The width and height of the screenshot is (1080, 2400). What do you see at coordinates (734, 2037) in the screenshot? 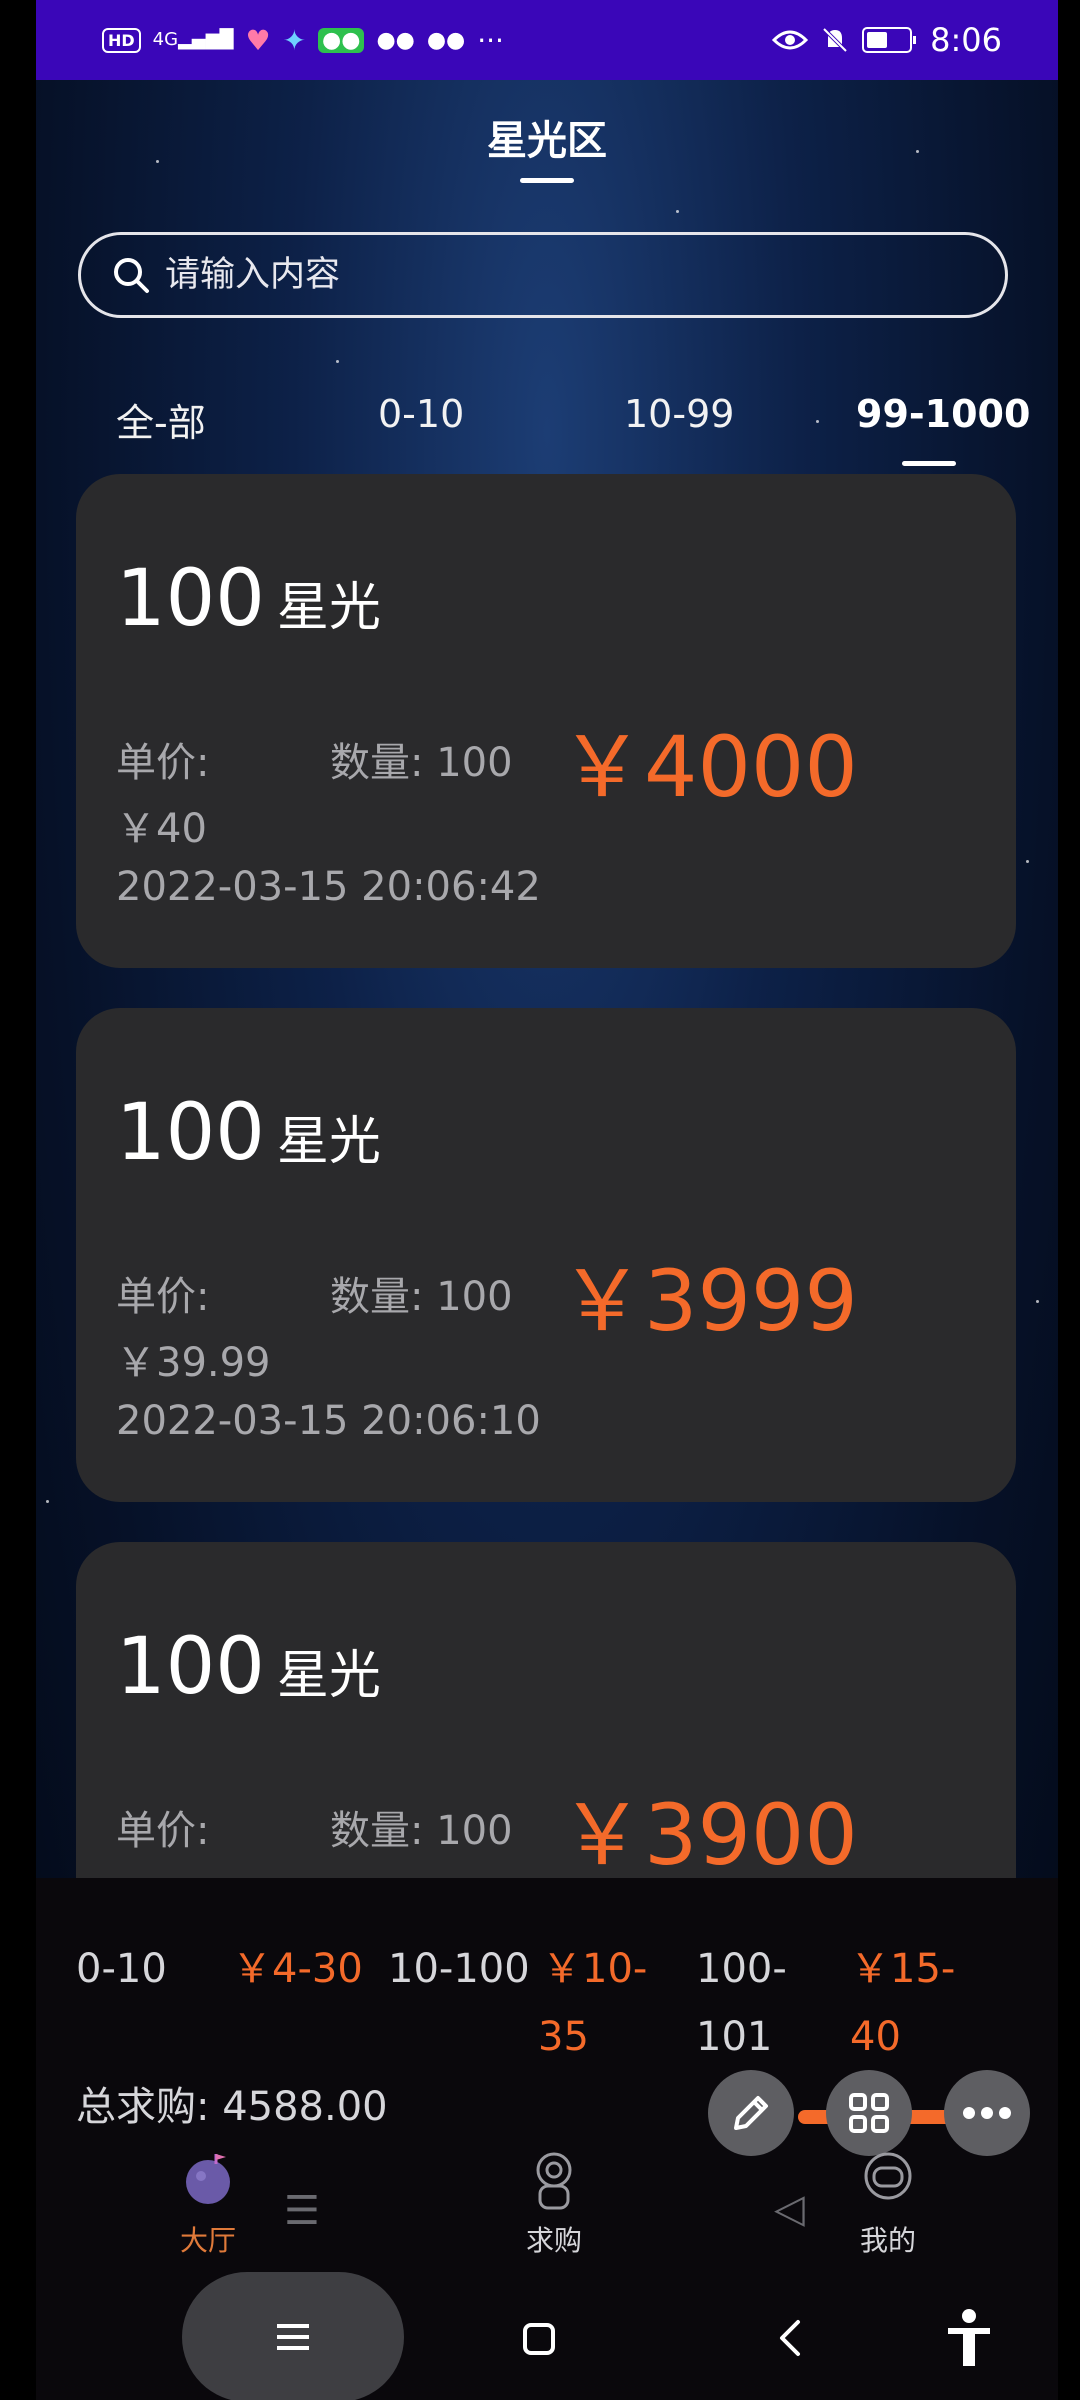
I see `summary-range: 101` at bounding box center [734, 2037].